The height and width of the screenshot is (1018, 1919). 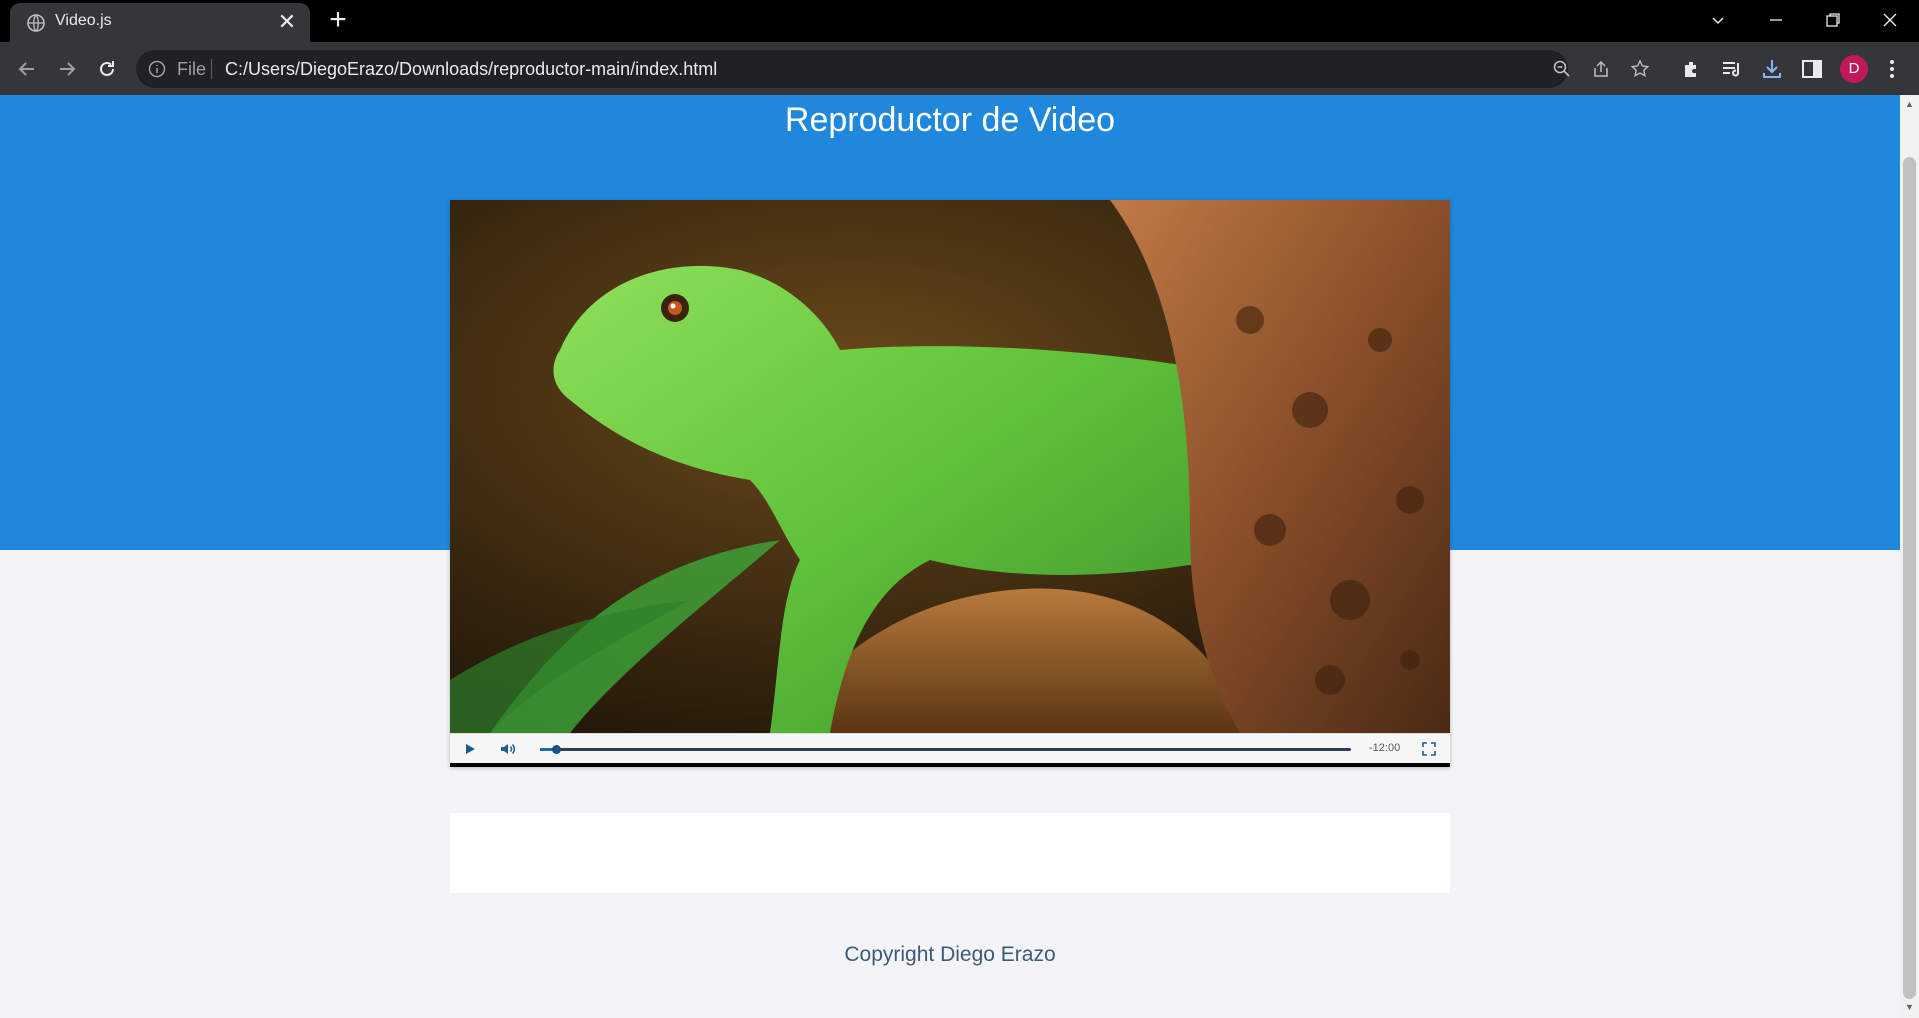 What do you see at coordinates (1833, 20) in the screenshot?
I see `restore-button` at bounding box center [1833, 20].